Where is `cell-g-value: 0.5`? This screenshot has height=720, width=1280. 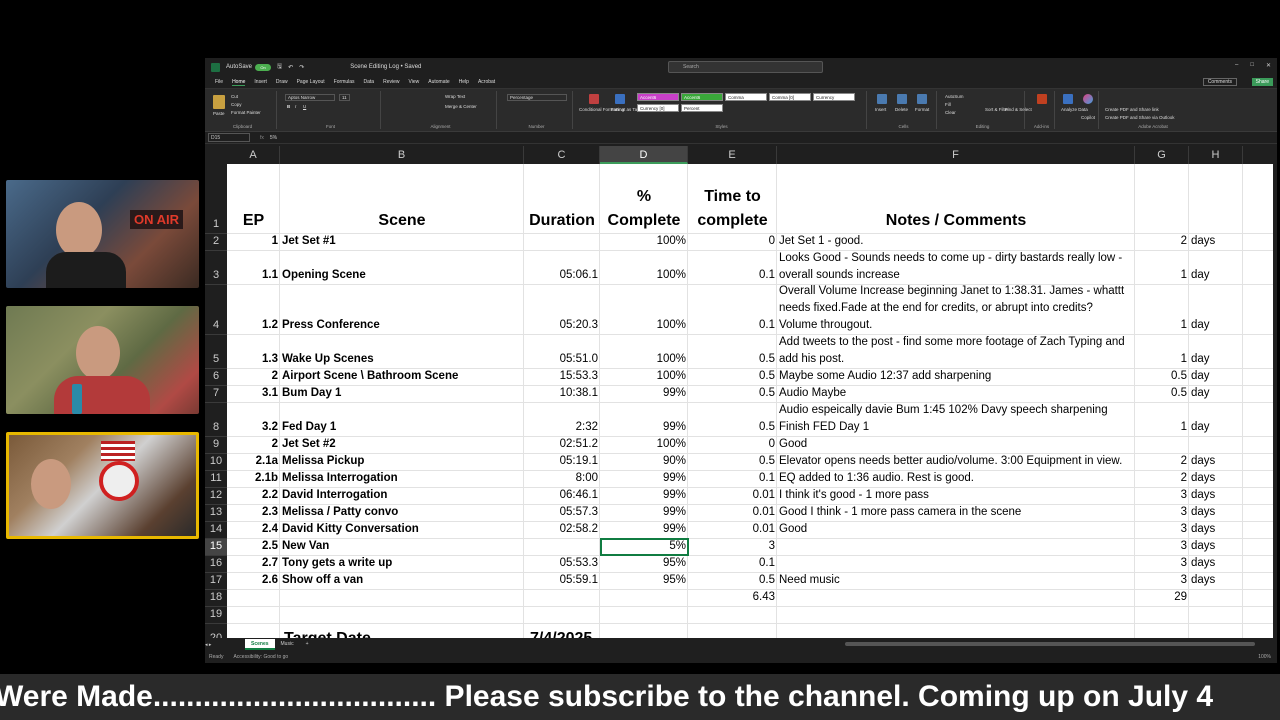
cell-g-value: 0.5 is located at coordinates (1162, 377).